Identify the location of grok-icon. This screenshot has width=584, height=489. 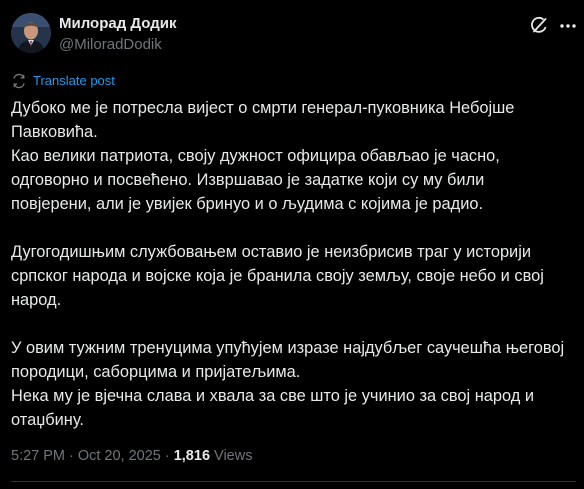
(539, 26).